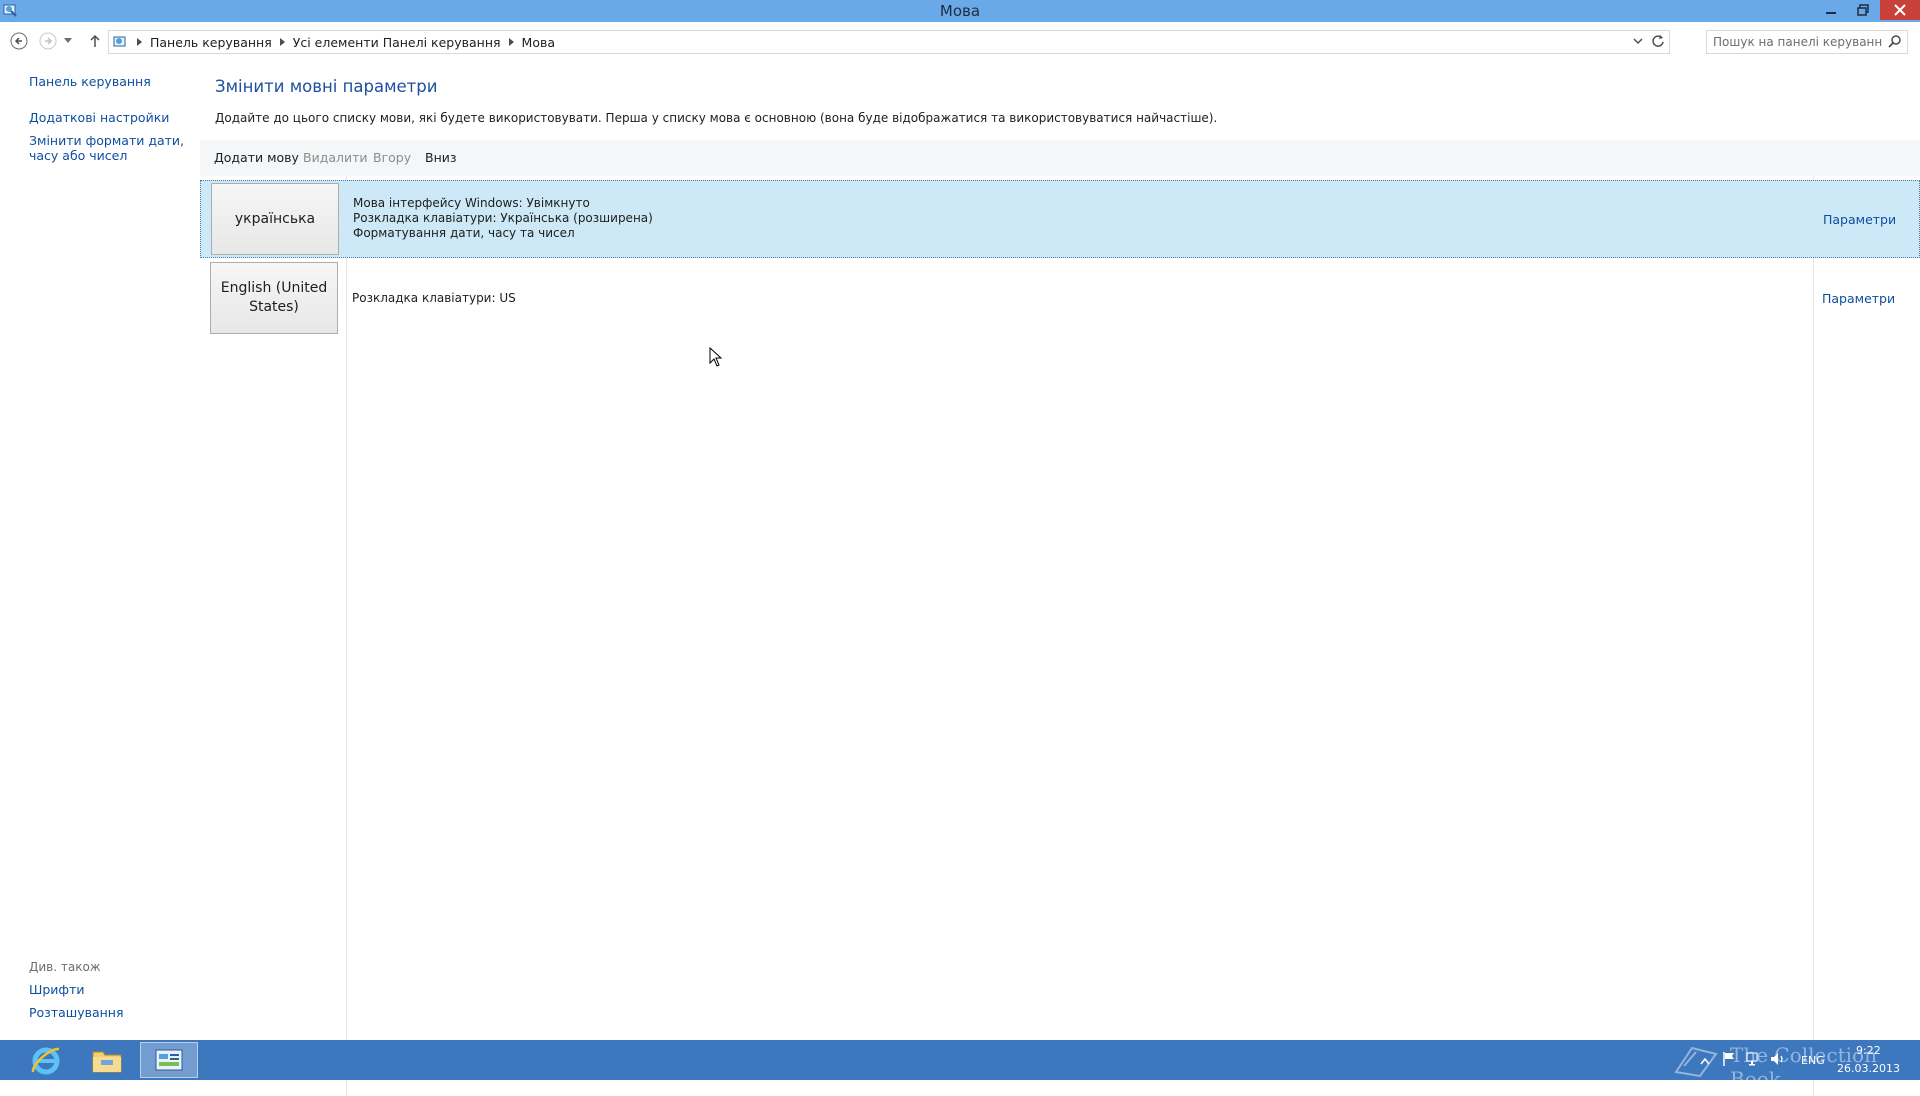  Describe the element at coordinates (1831, 10) in the screenshot. I see `minimize-button` at that location.